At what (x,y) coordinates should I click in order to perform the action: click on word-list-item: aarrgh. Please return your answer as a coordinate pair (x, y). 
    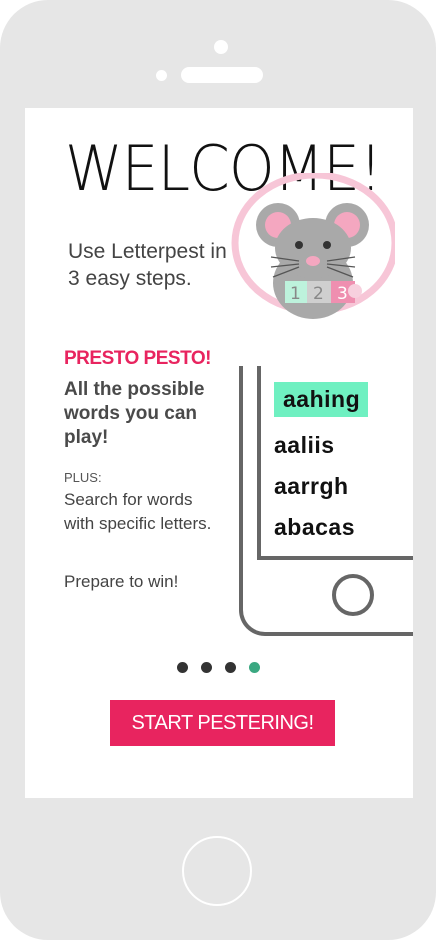
    Looking at the image, I should click on (311, 486).